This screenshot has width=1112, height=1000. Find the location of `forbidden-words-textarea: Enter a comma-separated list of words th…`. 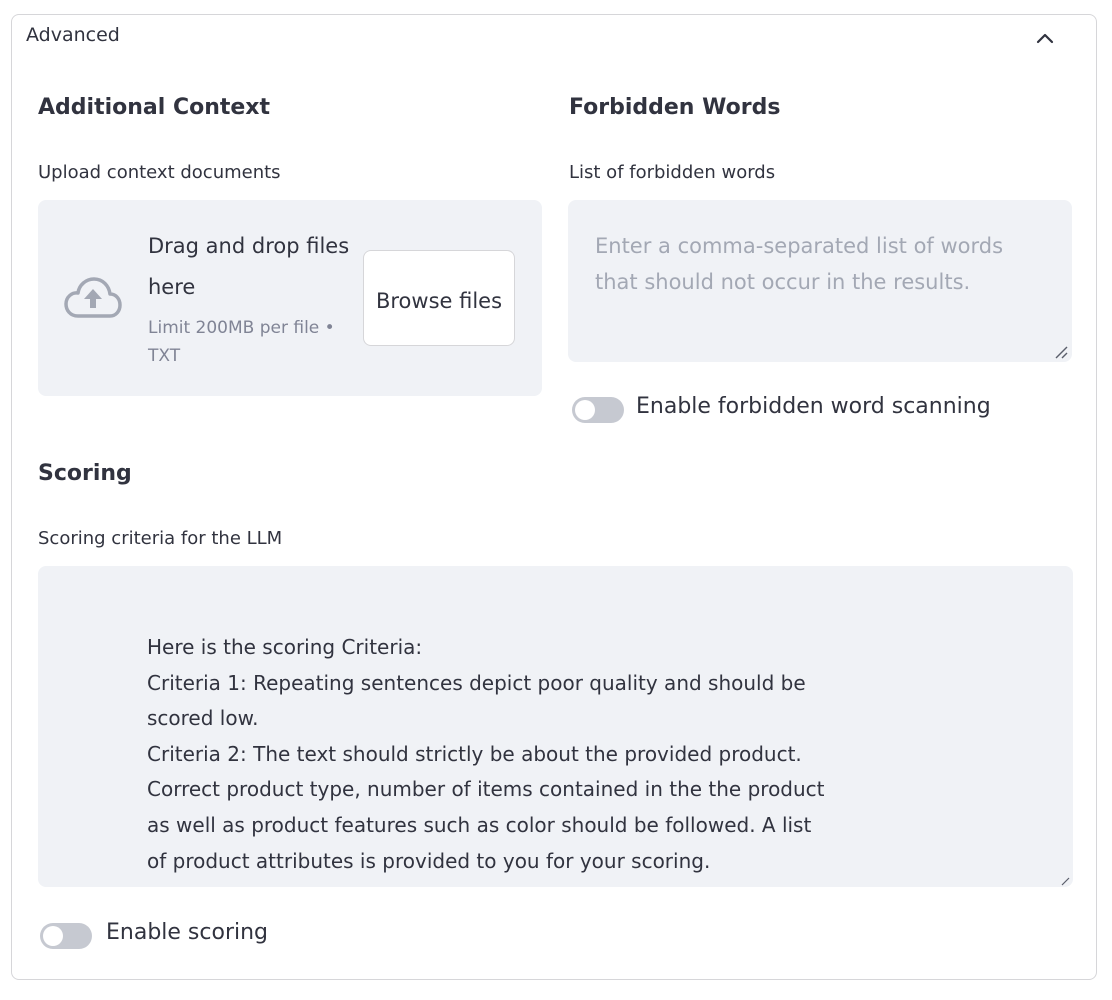

forbidden-words-textarea: Enter a comma-separated list of words th… is located at coordinates (820, 281).